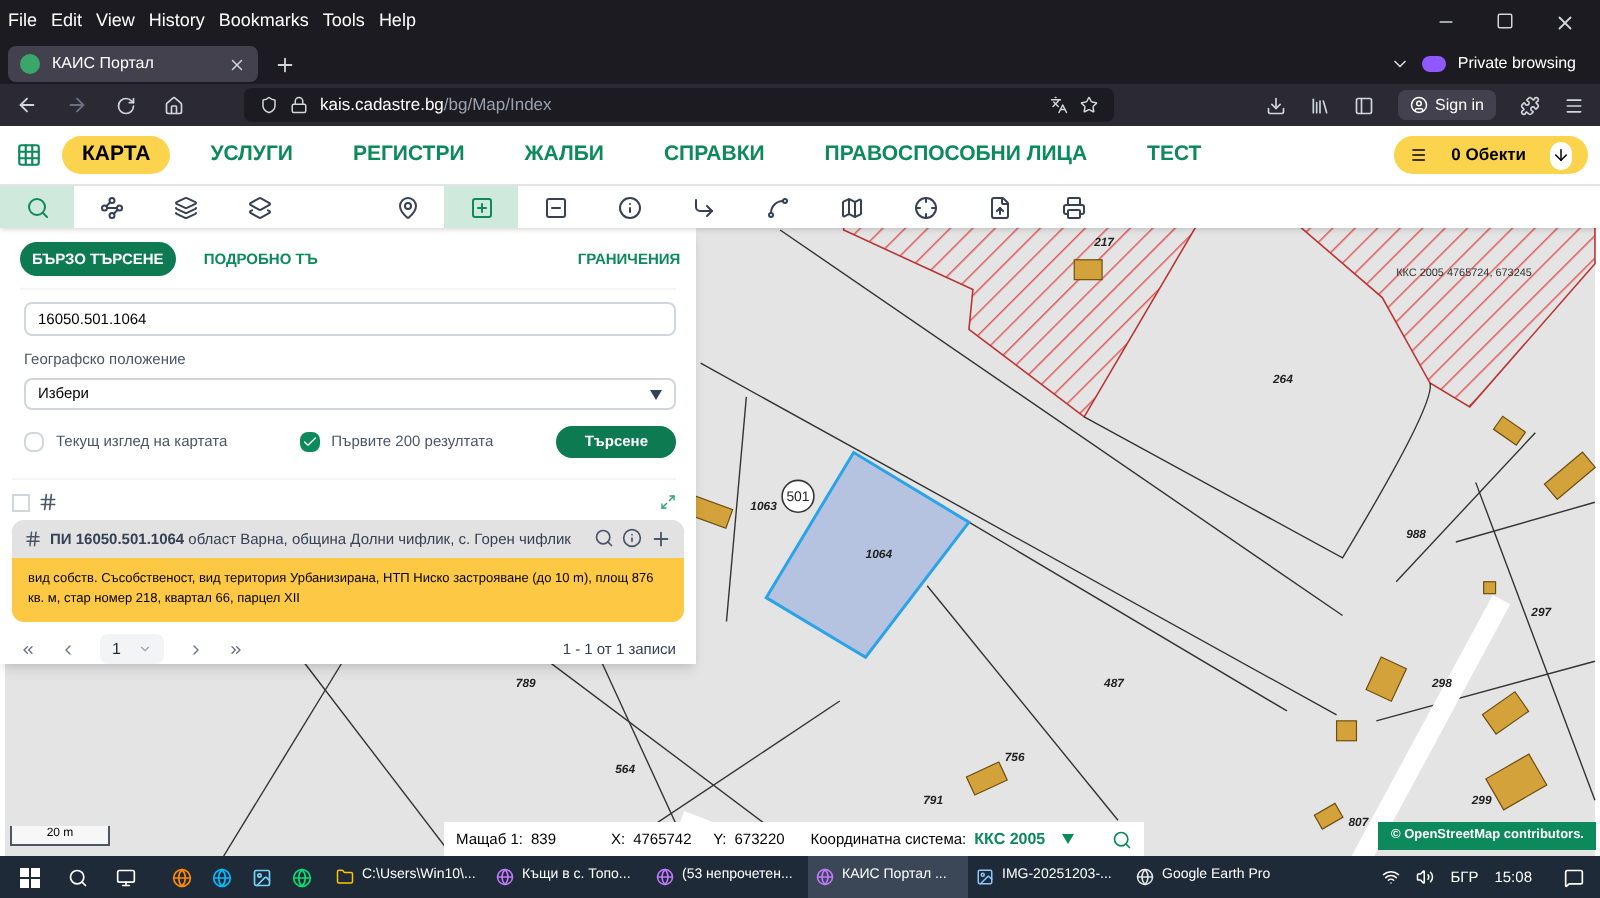  I want to click on address-bar: kais.cadastre.bg/bg/Map/Index, so click(679, 105).